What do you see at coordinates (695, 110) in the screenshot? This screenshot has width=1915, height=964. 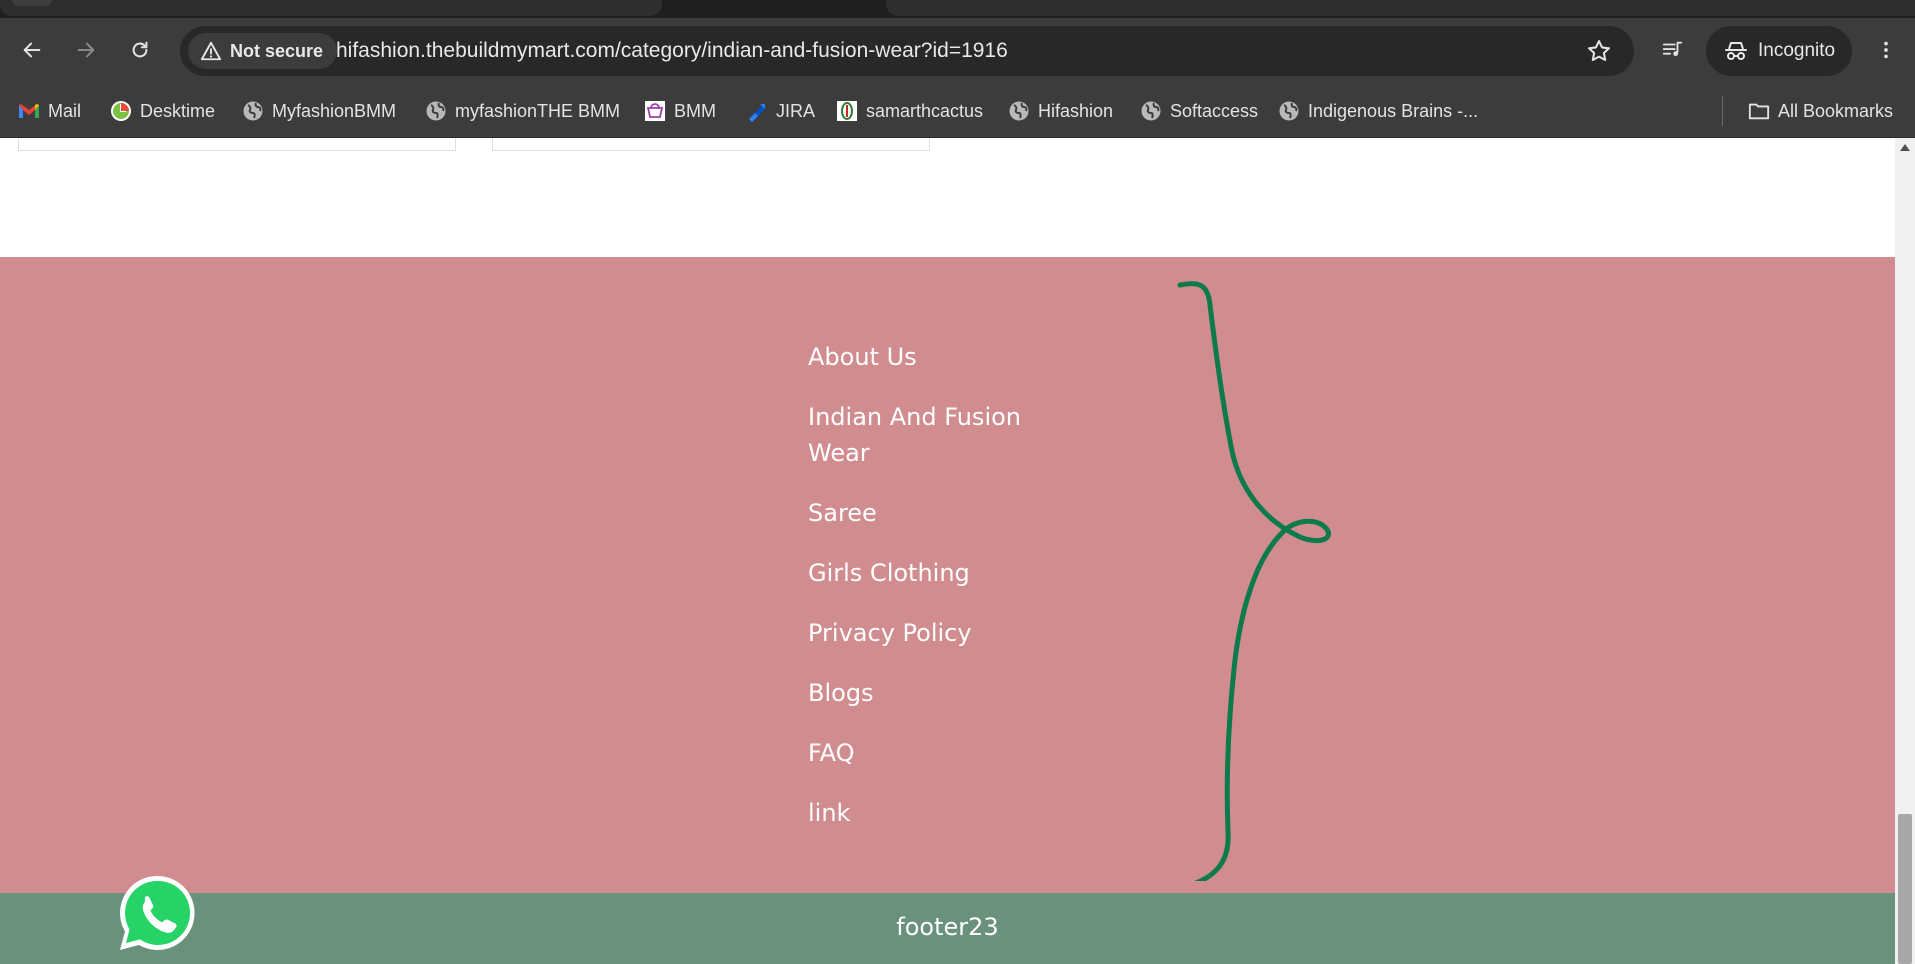 I see `bookmark-label: BMM` at bounding box center [695, 110].